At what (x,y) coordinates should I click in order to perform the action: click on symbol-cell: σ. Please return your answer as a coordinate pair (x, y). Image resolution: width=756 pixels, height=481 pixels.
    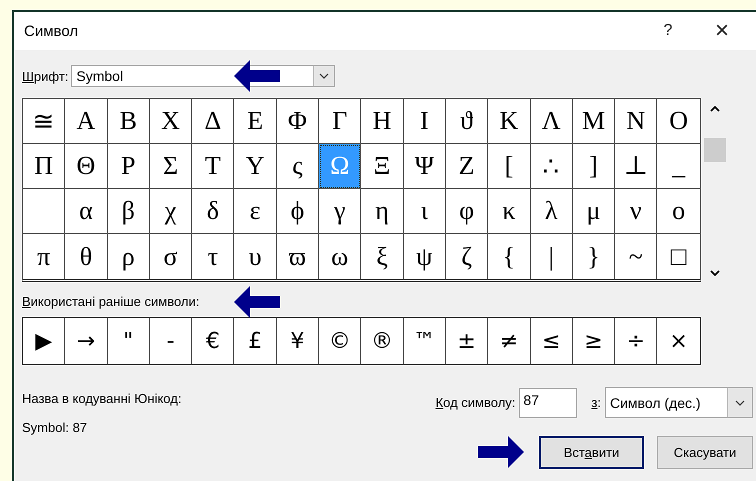
    Looking at the image, I should click on (171, 256).